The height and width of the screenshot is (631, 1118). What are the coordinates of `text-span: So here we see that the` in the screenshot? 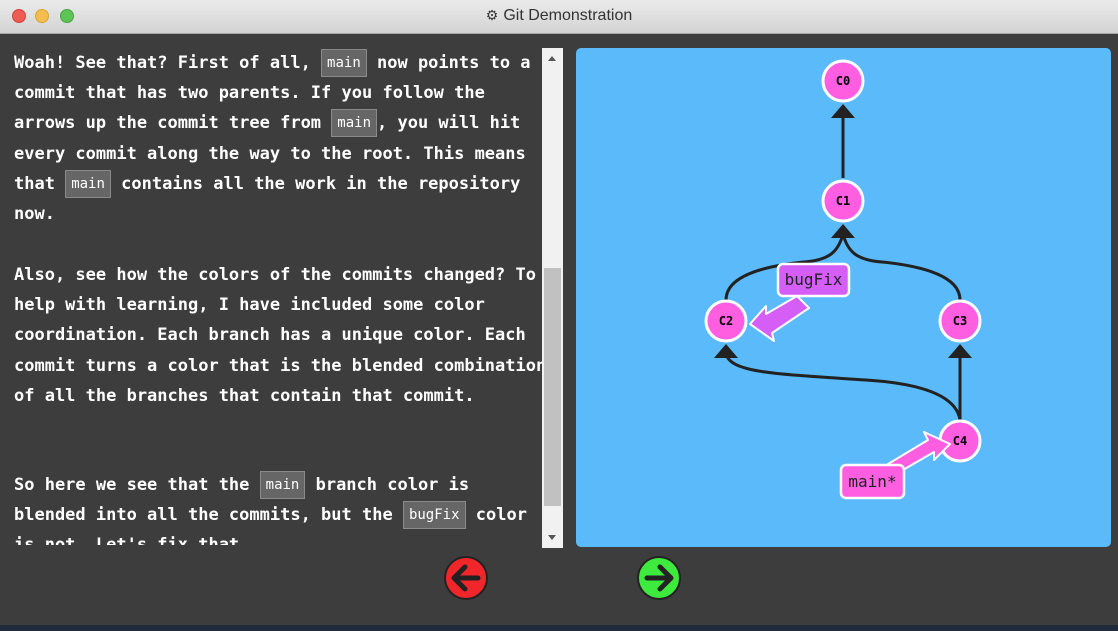 It's located at (137, 485).